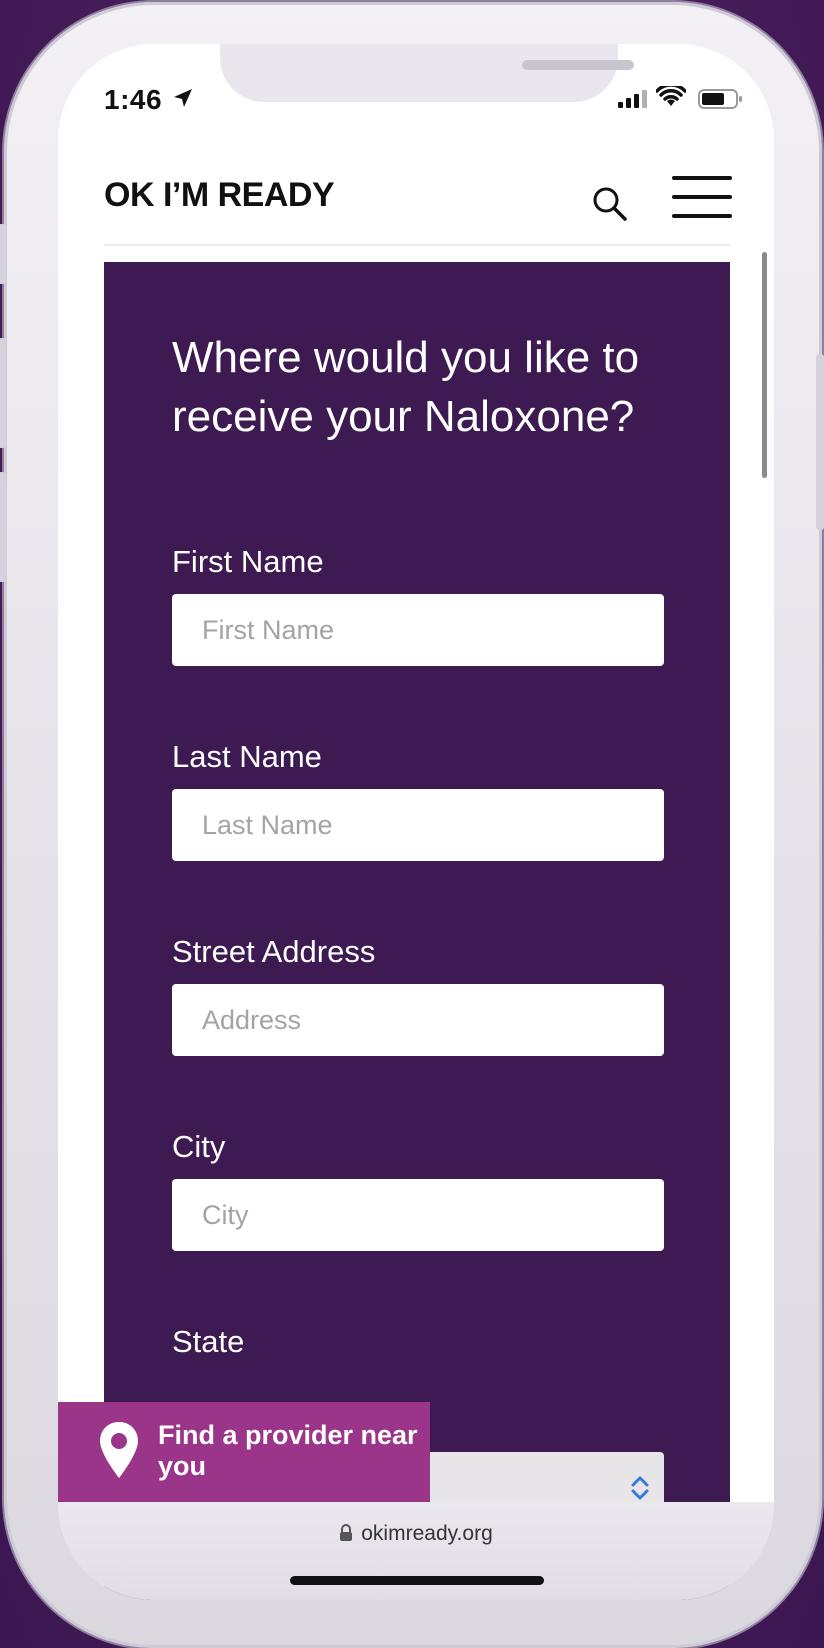 This screenshot has width=824, height=1648. What do you see at coordinates (418, 1215) in the screenshot?
I see `city-input` at bounding box center [418, 1215].